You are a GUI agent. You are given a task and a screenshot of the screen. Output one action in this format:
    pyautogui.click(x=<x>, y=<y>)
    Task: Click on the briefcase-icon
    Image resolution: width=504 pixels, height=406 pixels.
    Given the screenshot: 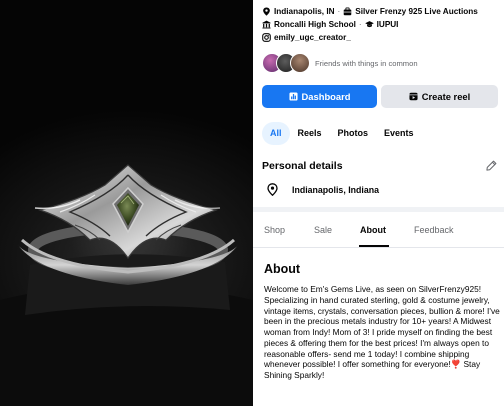 What is the action you would take?
    pyautogui.click(x=347, y=11)
    